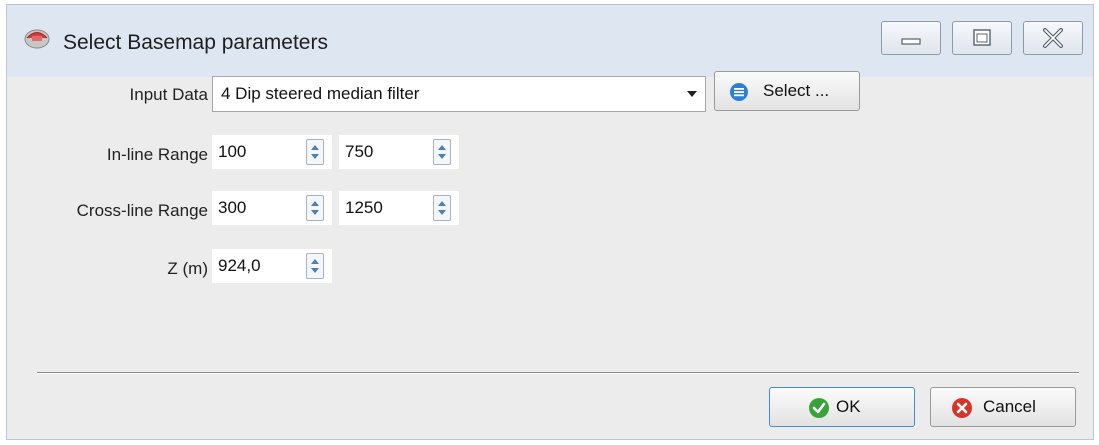 The width and height of the screenshot is (1099, 445). What do you see at coordinates (364, 207) in the screenshot?
I see `crossline-range-to-value: 1250` at bounding box center [364, 207].